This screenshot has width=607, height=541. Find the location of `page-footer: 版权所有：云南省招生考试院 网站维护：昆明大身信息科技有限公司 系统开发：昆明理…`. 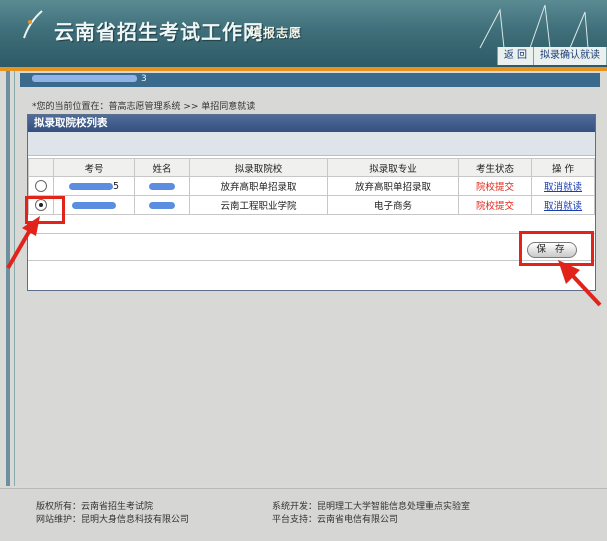

page-footer: 版权所有：云南省招生考试院 网站维护：昆明大身信息科技有限公司 系统开发：昆明理… is located at coordinates (303, 514).